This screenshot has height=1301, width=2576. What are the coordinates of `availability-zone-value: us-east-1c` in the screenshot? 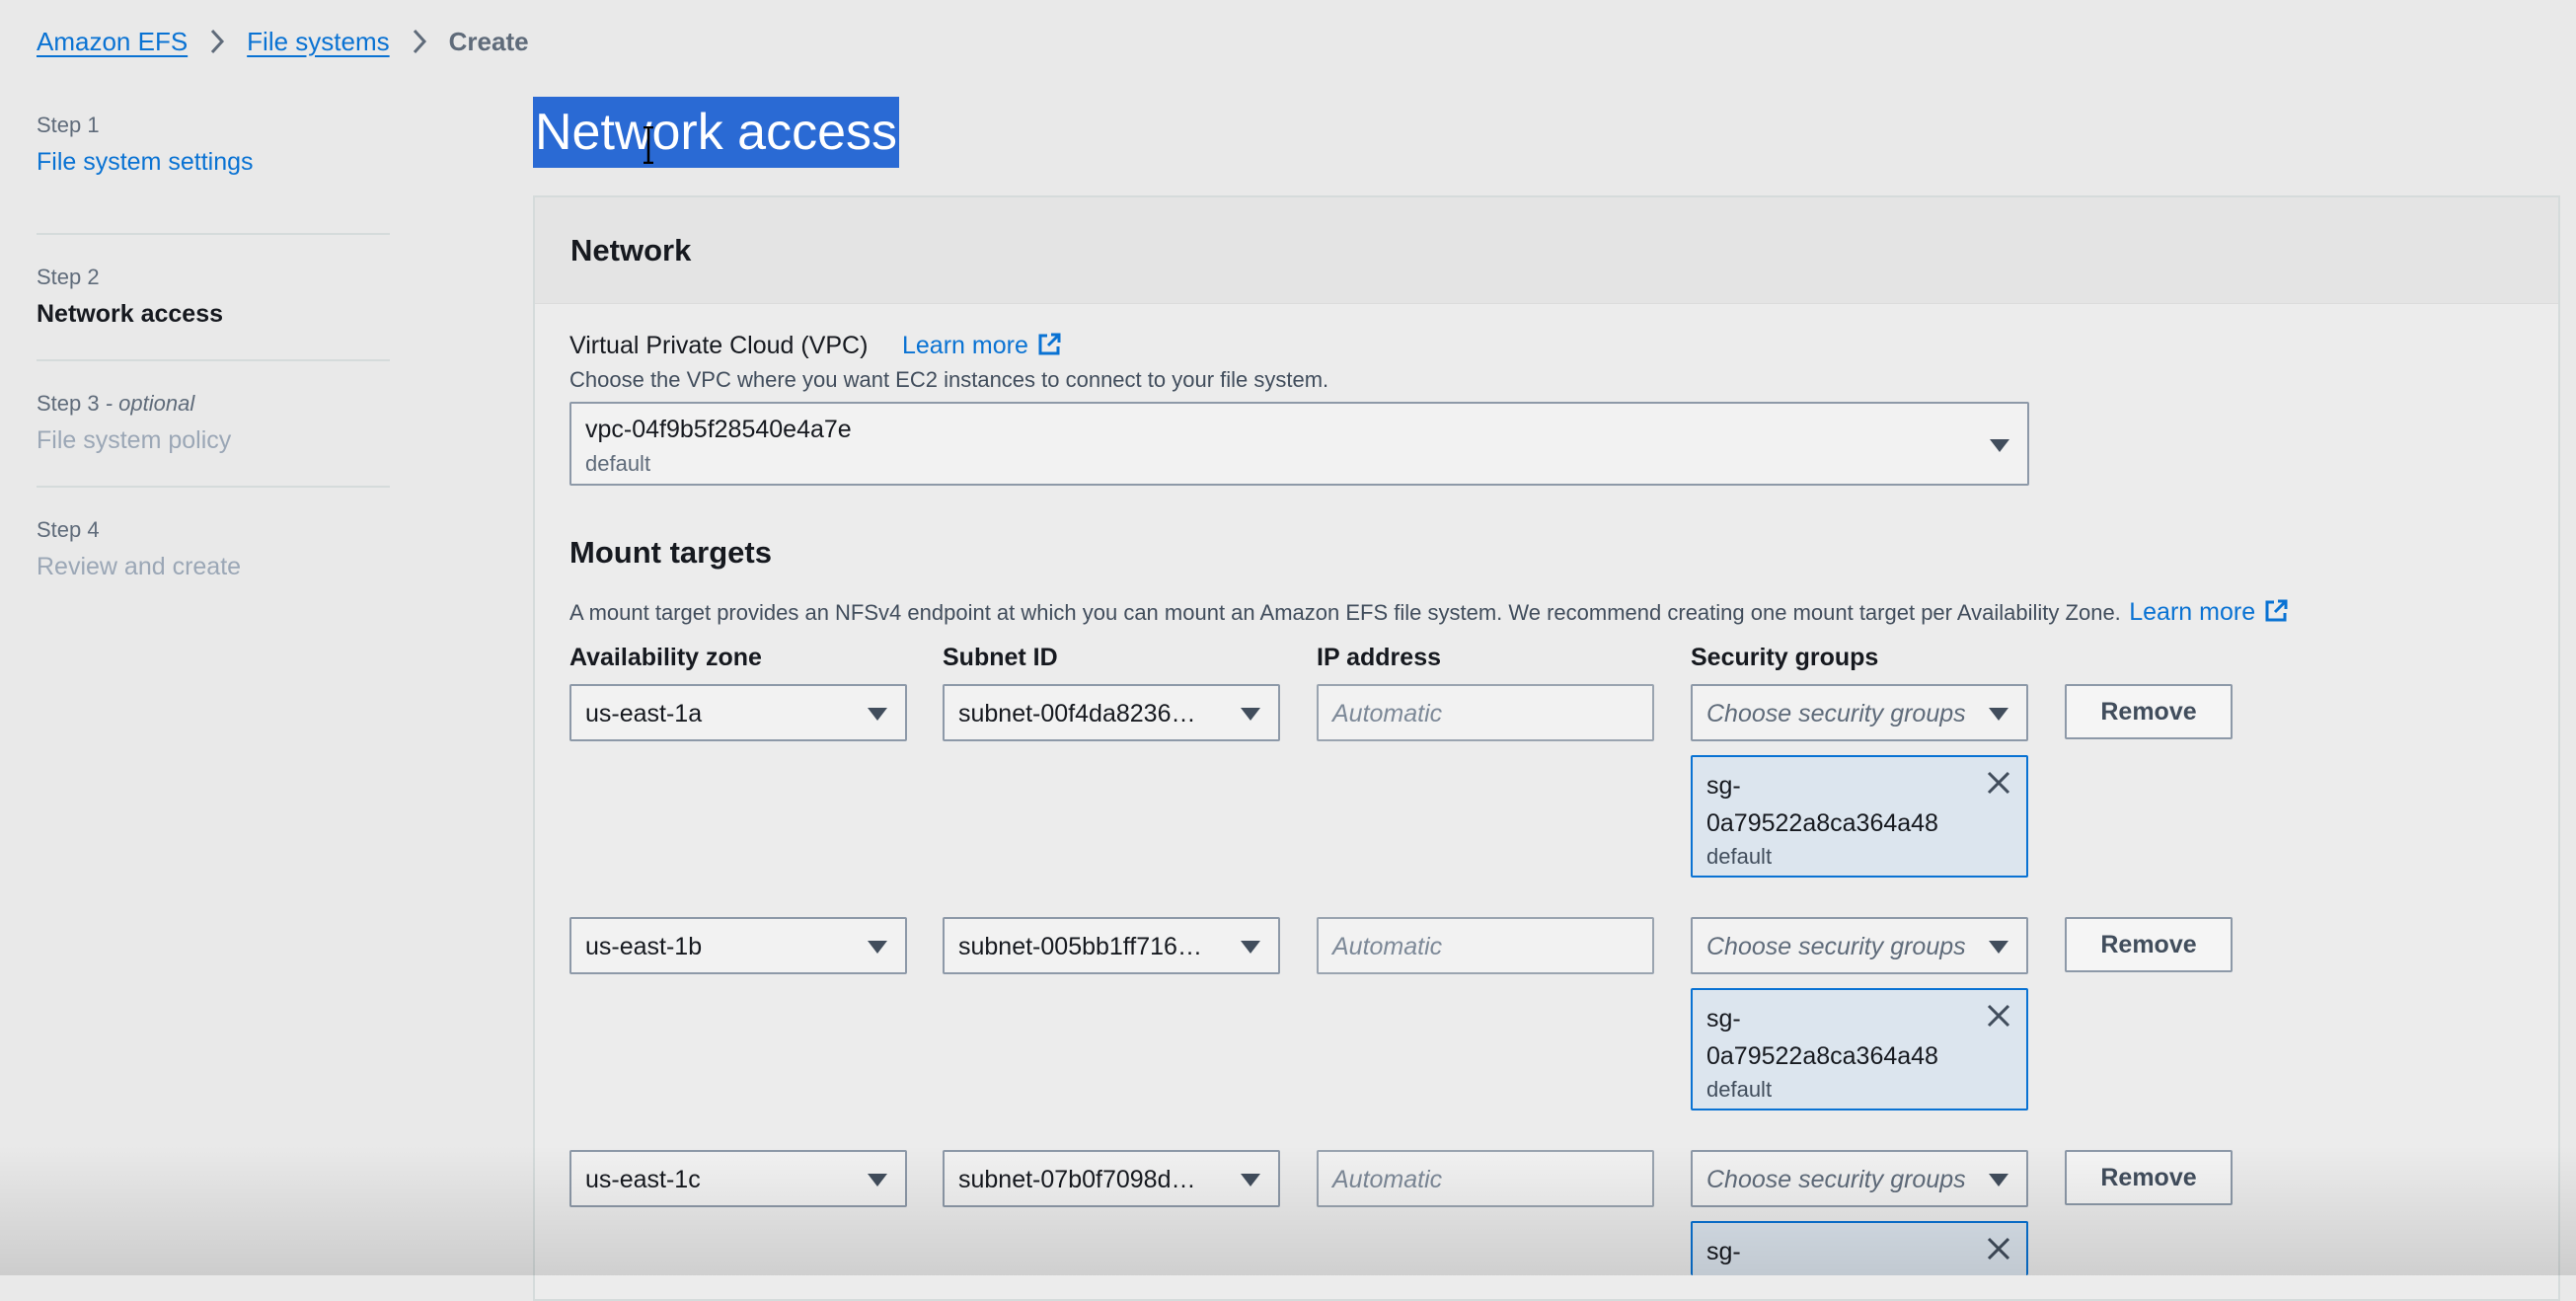 It's located at (643, 1180).